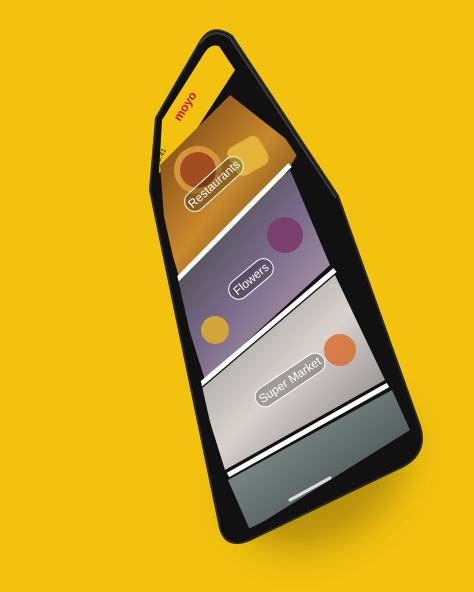  I want to click on cart-icon, so click(340, 350).